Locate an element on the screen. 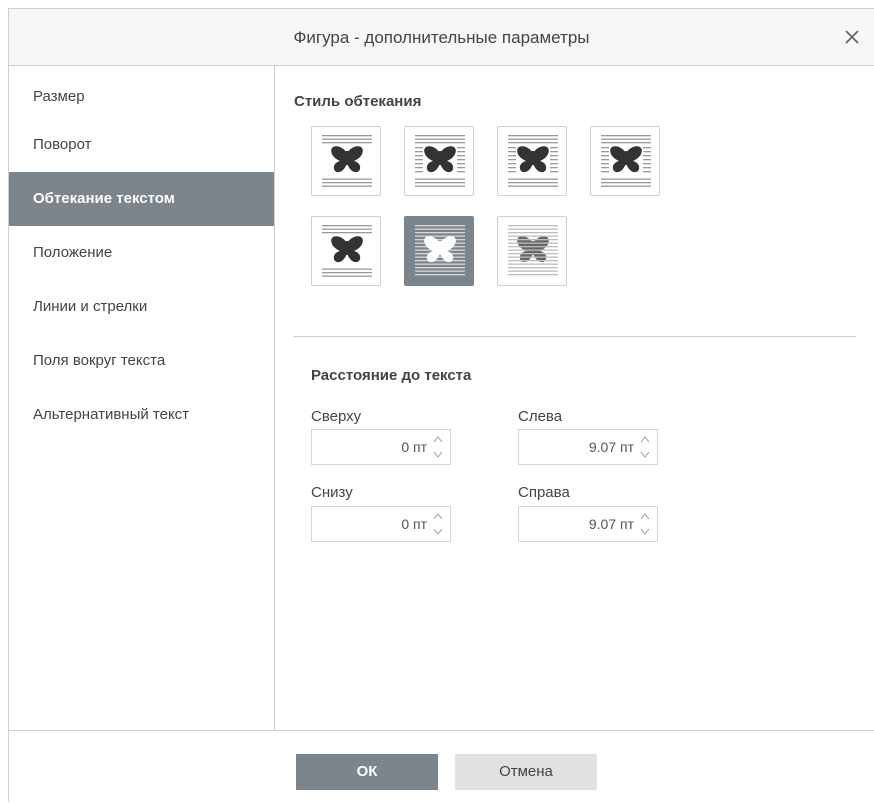  sidebar-item-rotation: Поворот is located at coordinates (141, 145).